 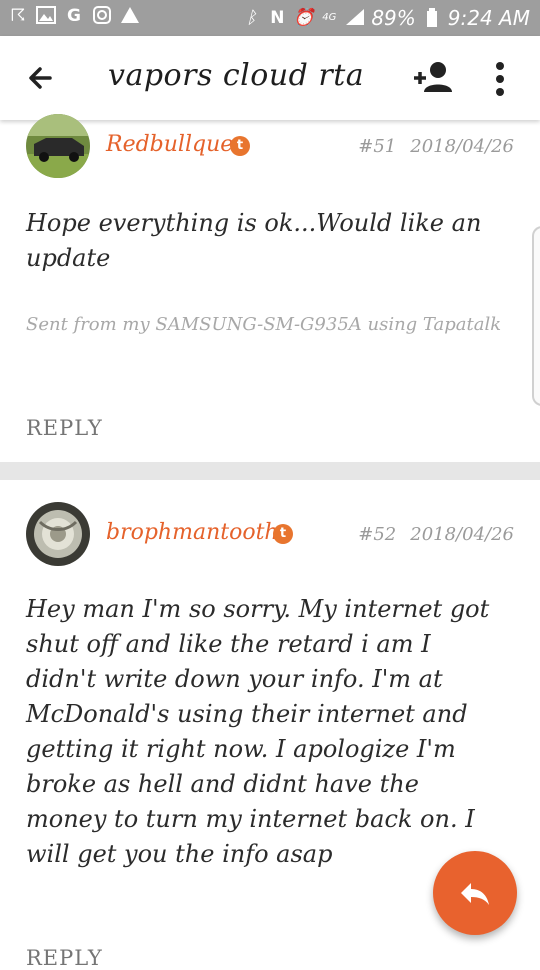 I want to click on add-user-button, so click(x=433, y=78).